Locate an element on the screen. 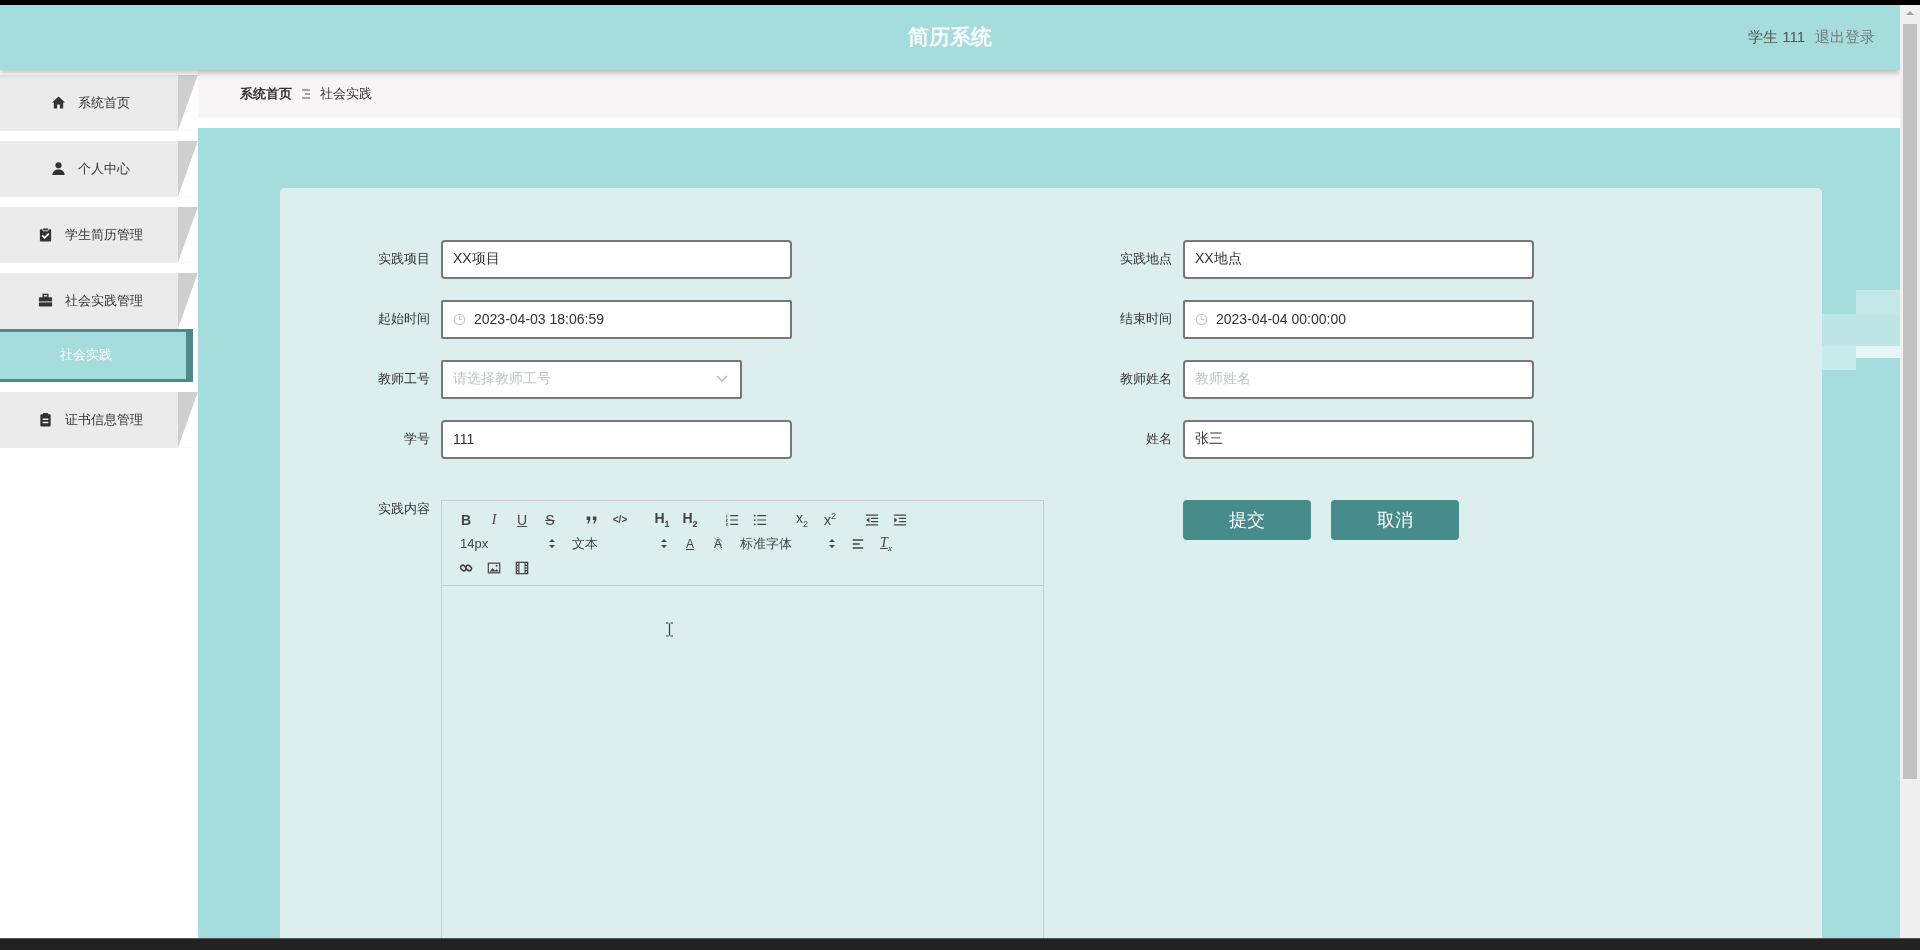 This screenshot has width=1920, height=950. image-icon is located at coordinates (494, 567).